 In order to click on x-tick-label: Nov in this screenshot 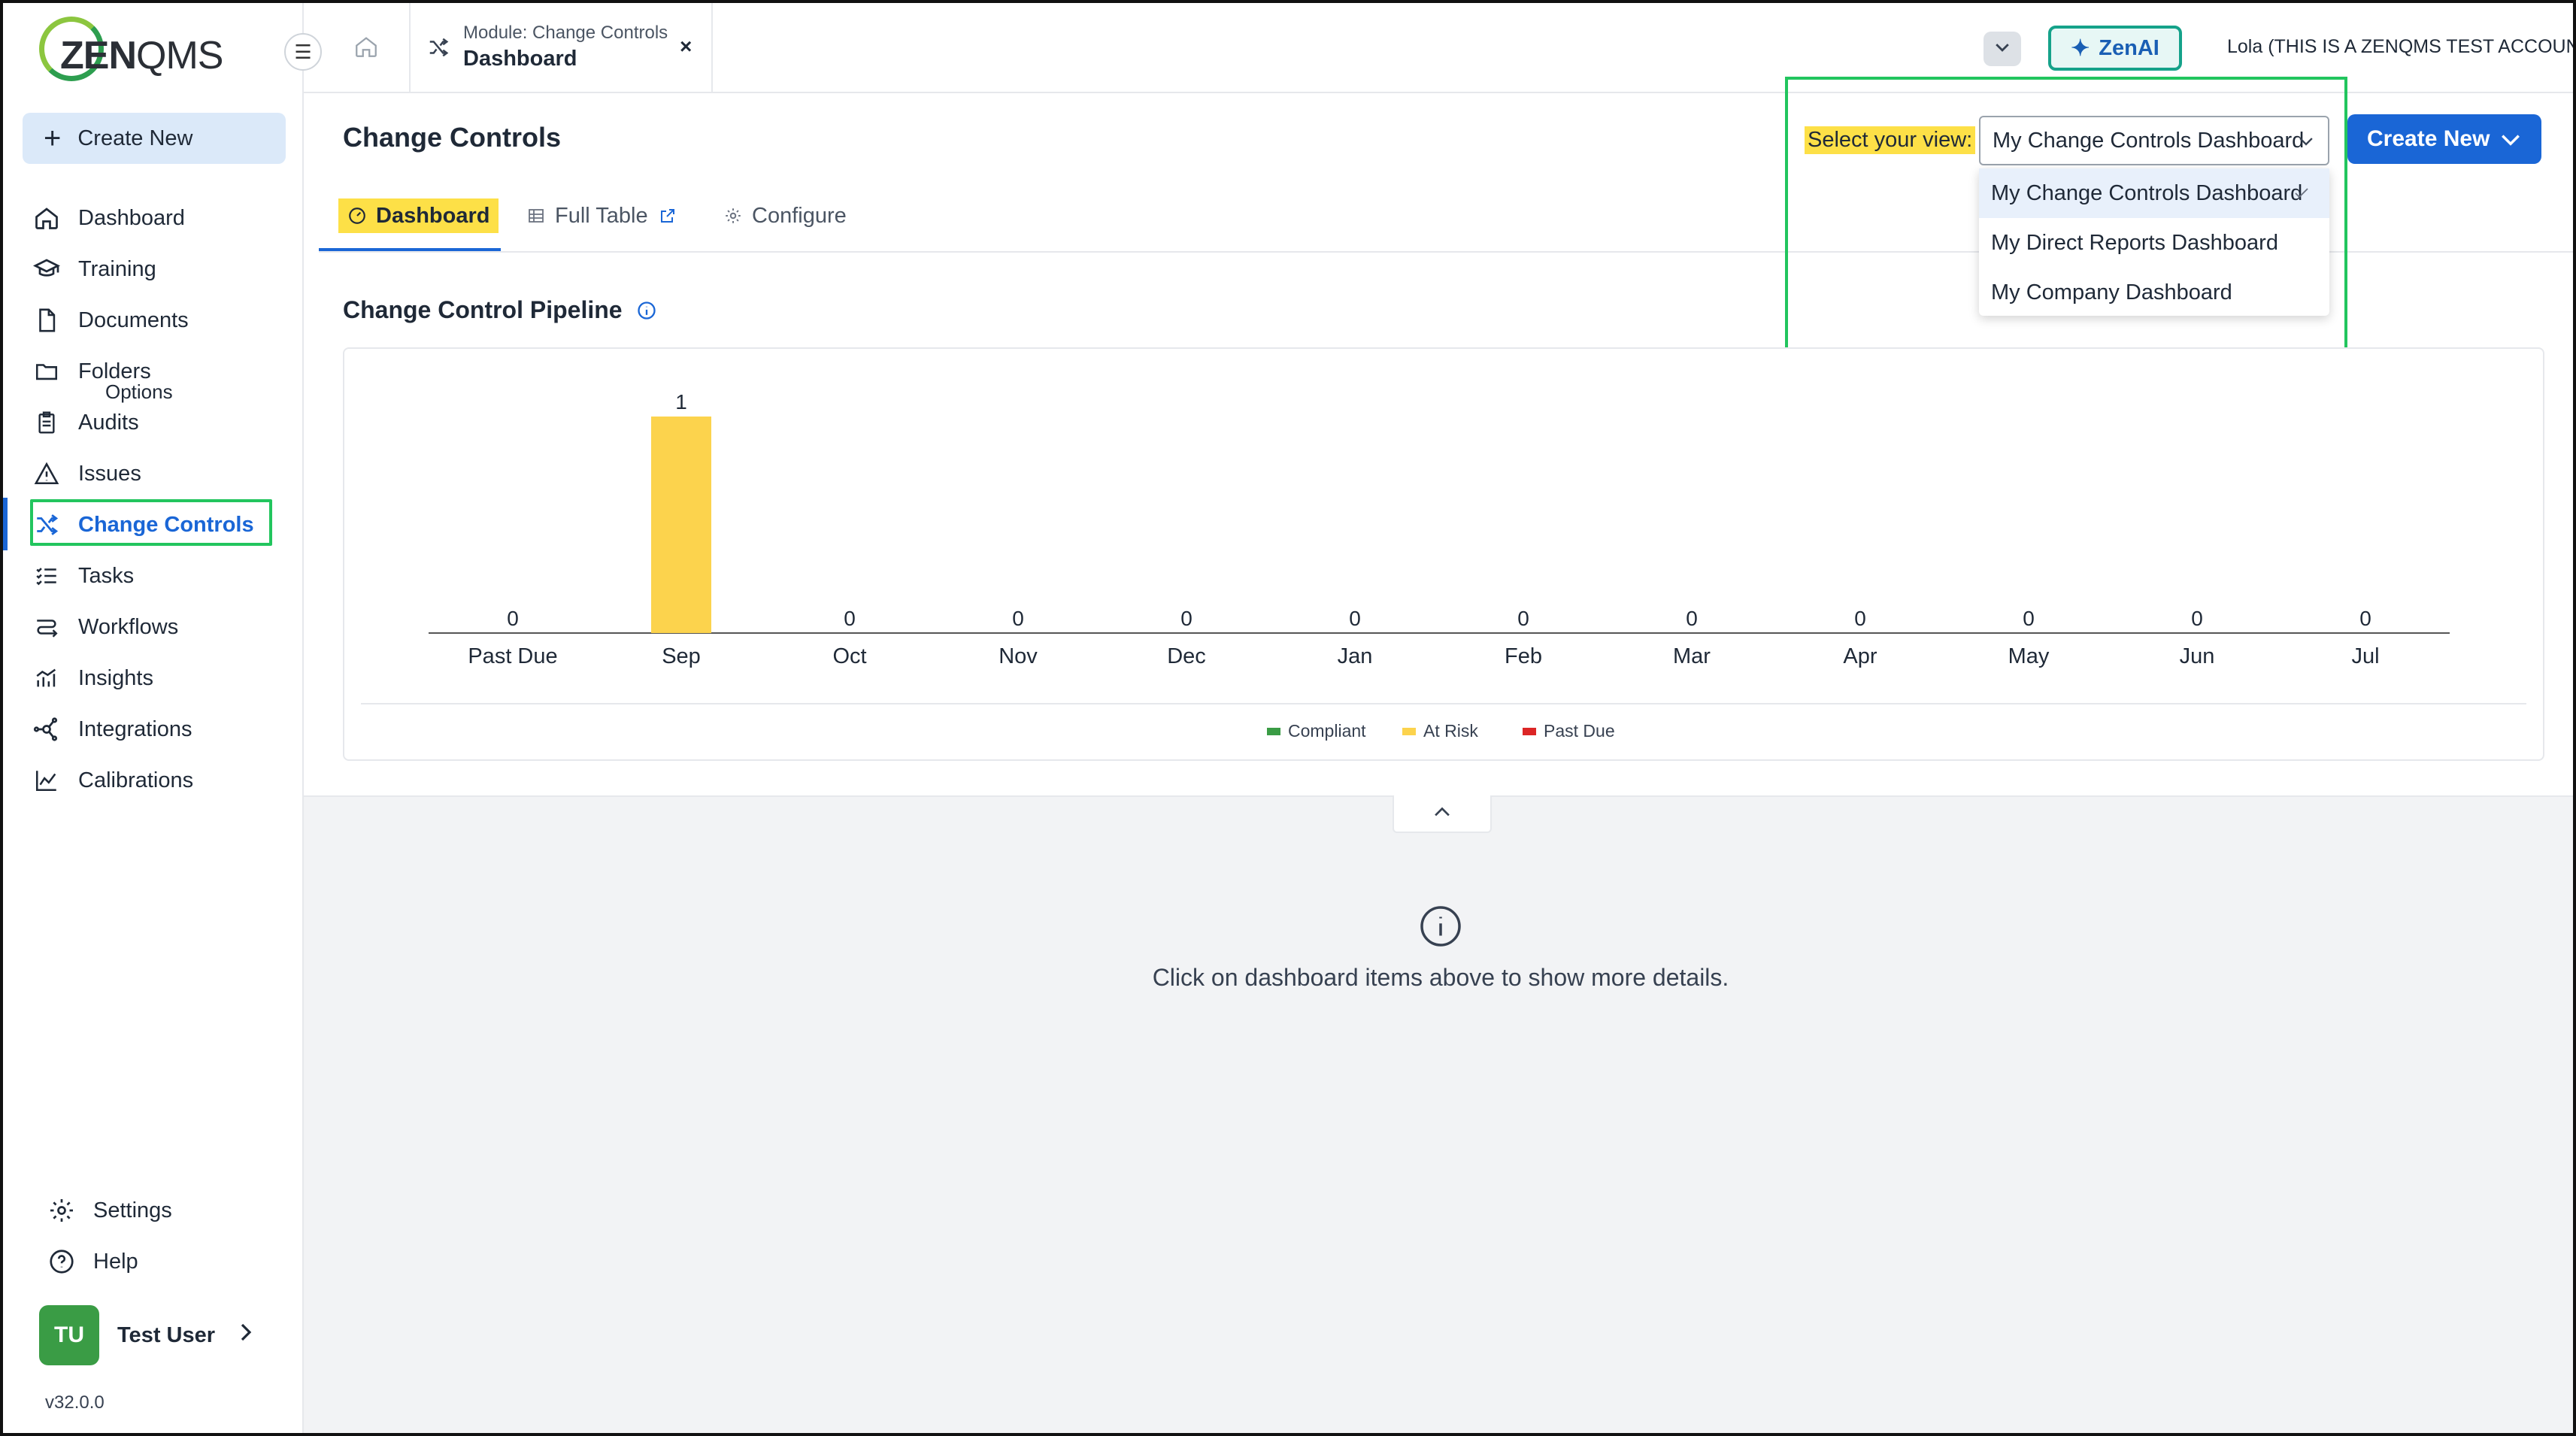, I will do `click(1018, 656)`.